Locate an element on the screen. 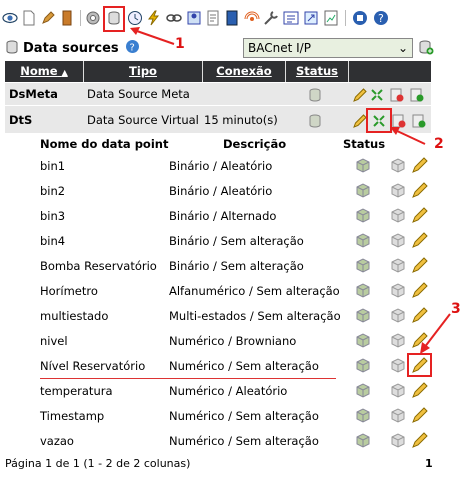 Image resolution: width=476 pixels, height=487 pixels. datapoint-name: vazao is located at coordinates (57, 441).